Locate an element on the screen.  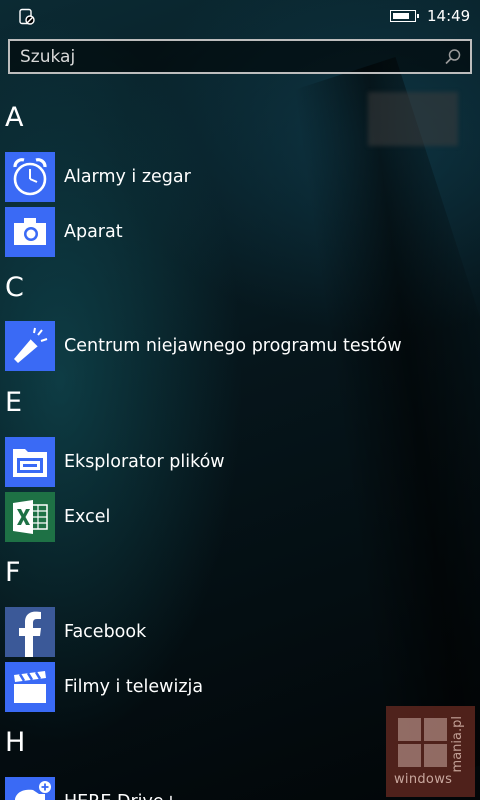
search-placeholder: Szukaj is located at coordinates (48, 57).